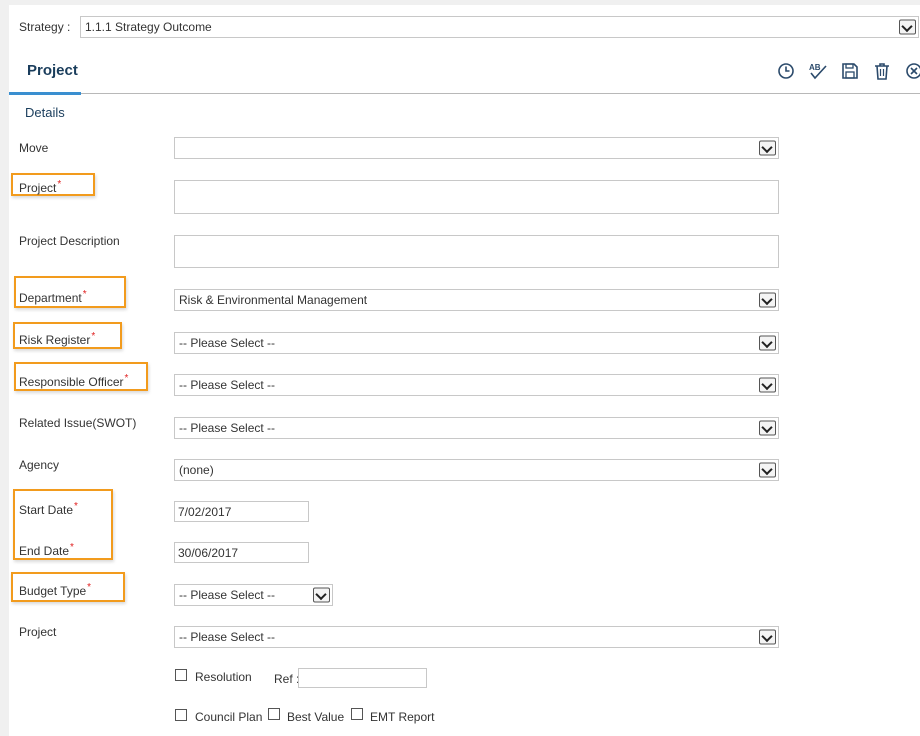 This screenshot has width=920, height=736. What do you see at coordinates (229, 717) in the screenshot?
I see `council-plan-label: Council Plan` at bounding box center [229, 717].